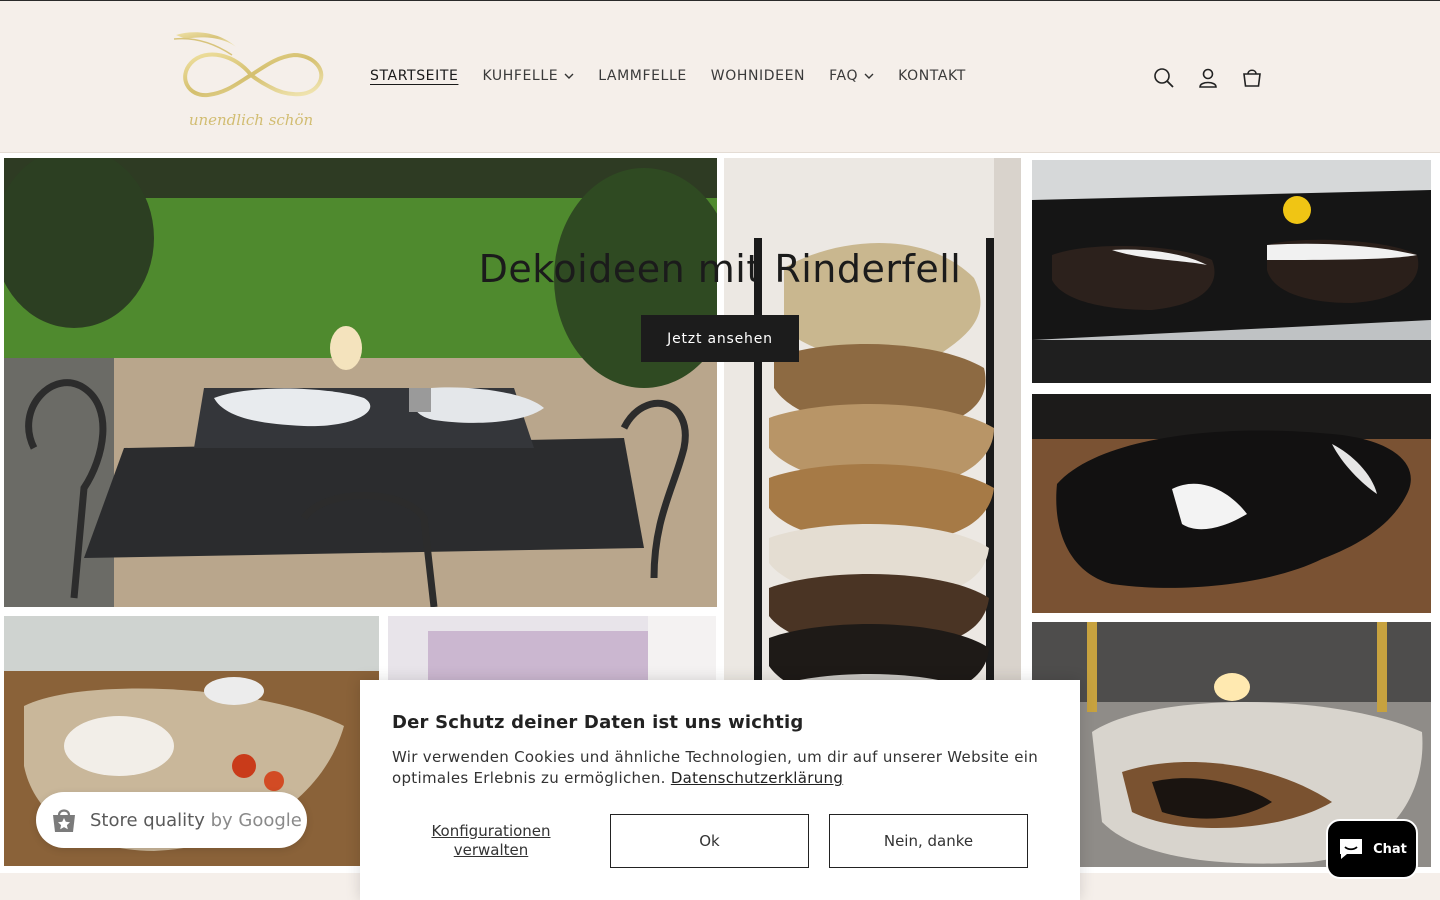 The width and height of the screenshot is (1440, 900). I want to click on account-icon, so click(1208, 78).